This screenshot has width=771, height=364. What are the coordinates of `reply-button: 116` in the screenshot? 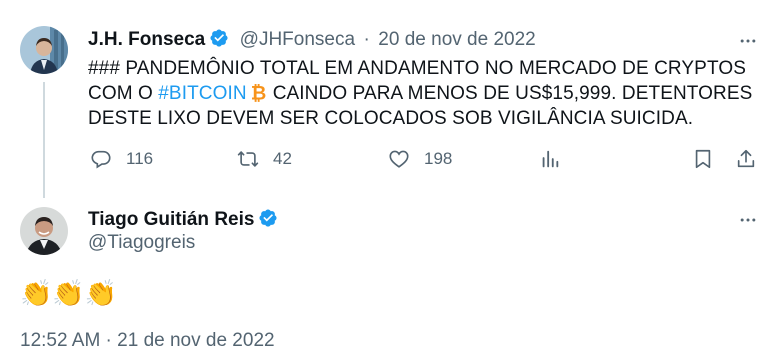 It's located at (121, 159).